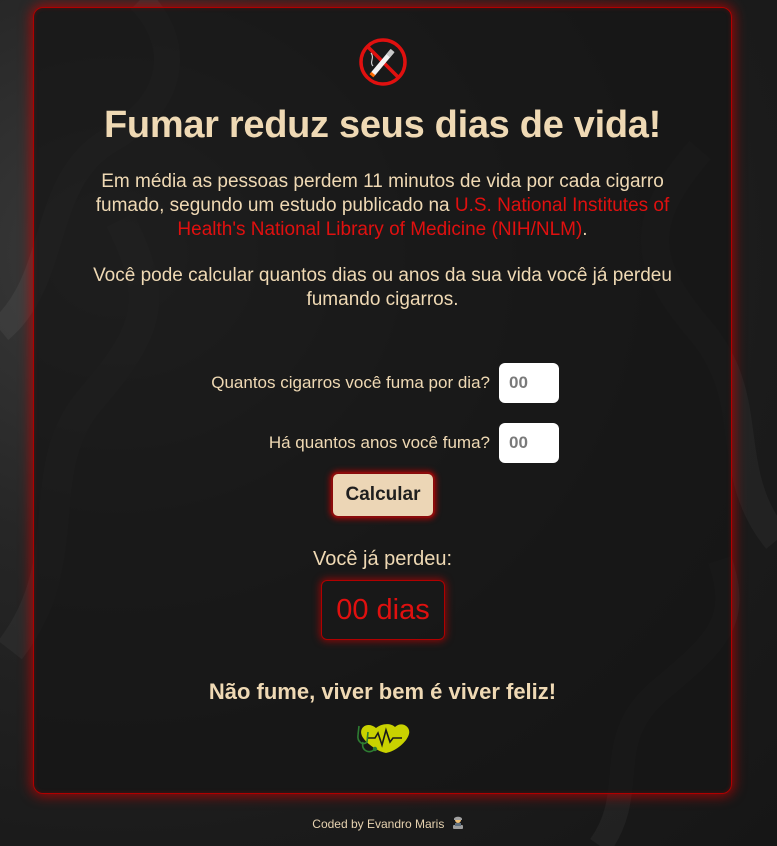 Image resolution: width=777 pixels, height=846 pixels. I want to click on calculate-button: Calcular, so click(383, 495).